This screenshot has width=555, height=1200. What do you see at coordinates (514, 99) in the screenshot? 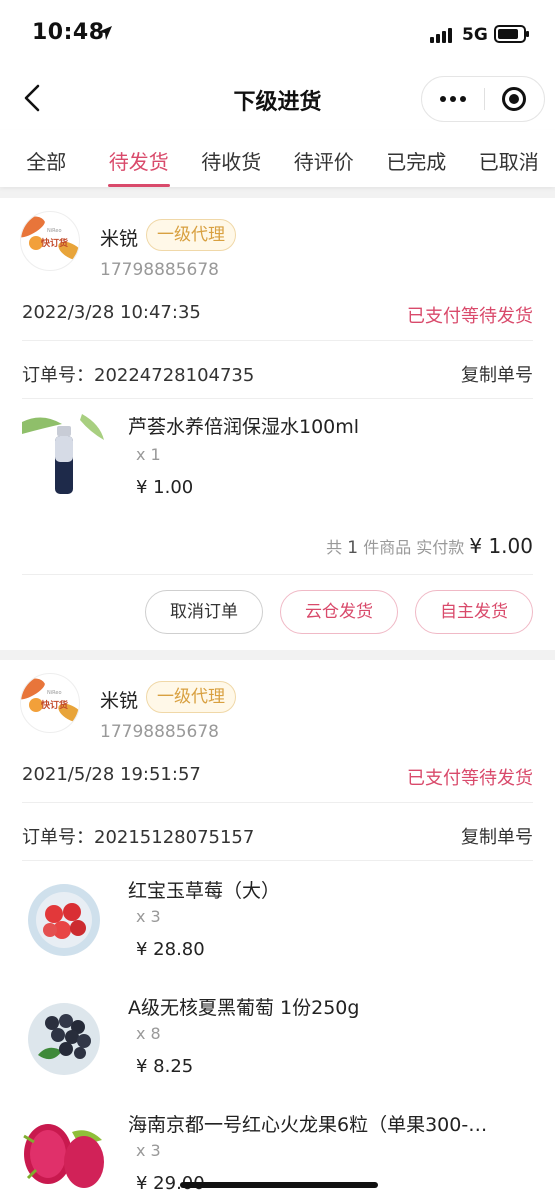
I see `close-mini-program-icon` at bounding box center [514, 99].